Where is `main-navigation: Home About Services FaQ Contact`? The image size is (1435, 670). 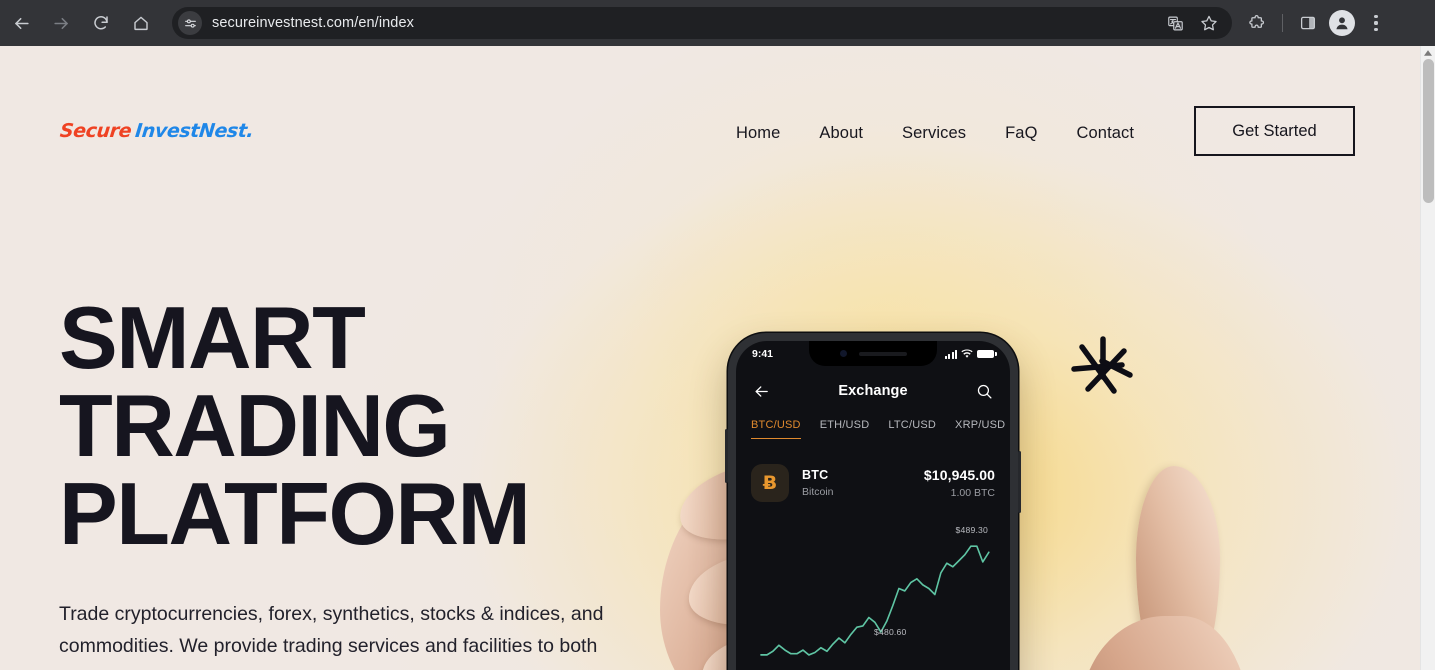
main-navigation: Home About Services FaQ Contact is located at coordinates (935, 133).